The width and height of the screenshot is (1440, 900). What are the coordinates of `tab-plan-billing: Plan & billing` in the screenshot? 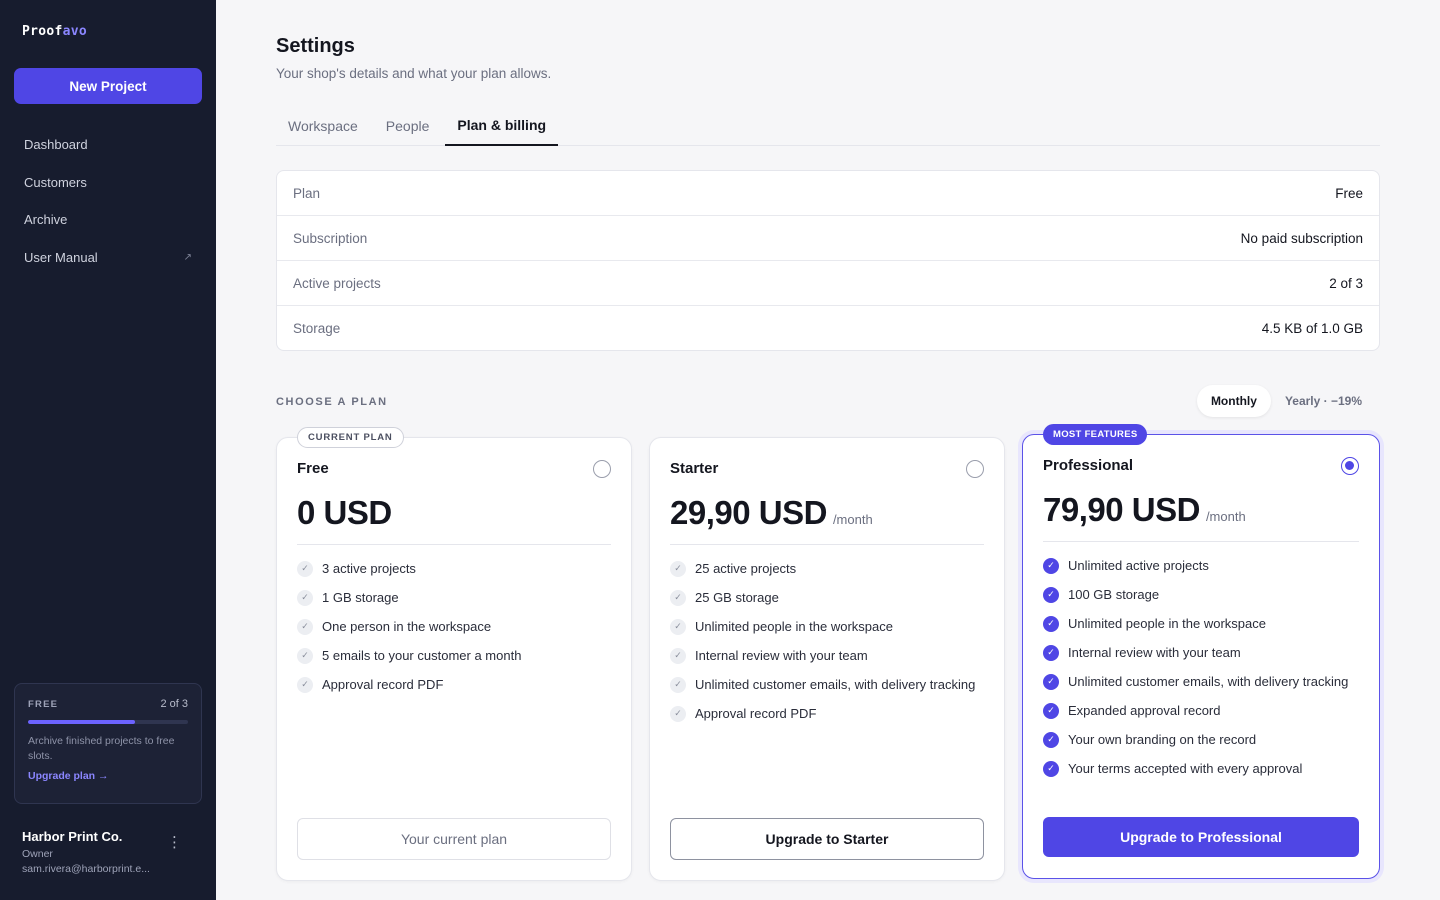 It's located at (502, 126).